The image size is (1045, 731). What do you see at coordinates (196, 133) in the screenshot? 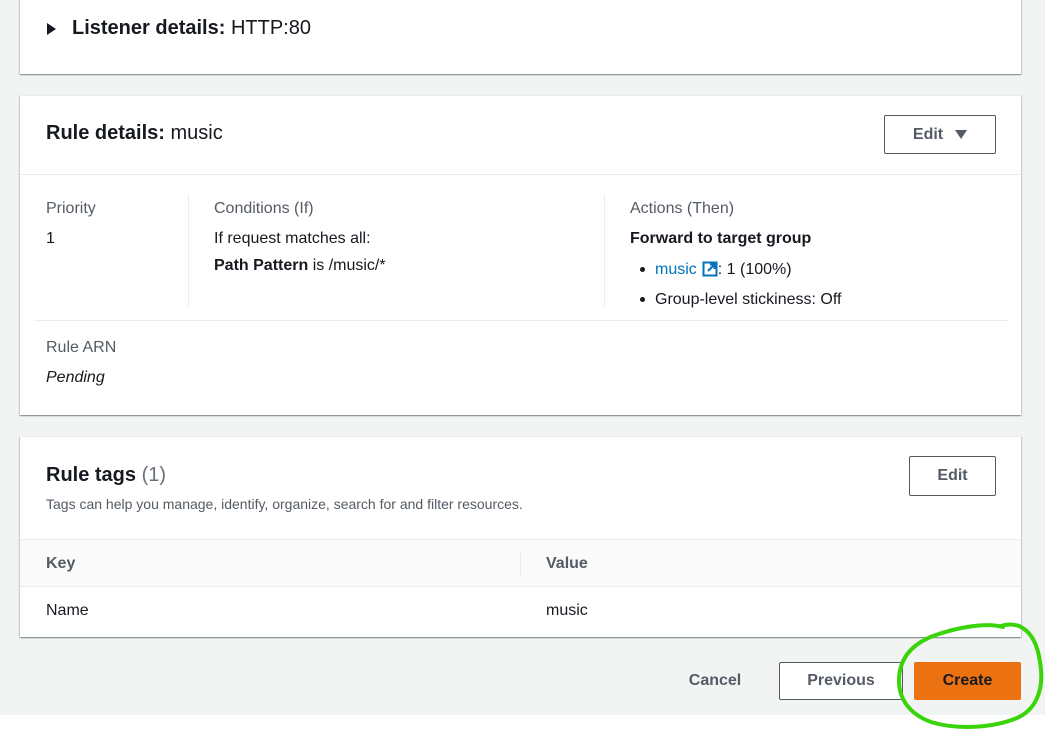
I see `rule-name: music` at bounding box center [196, 133].